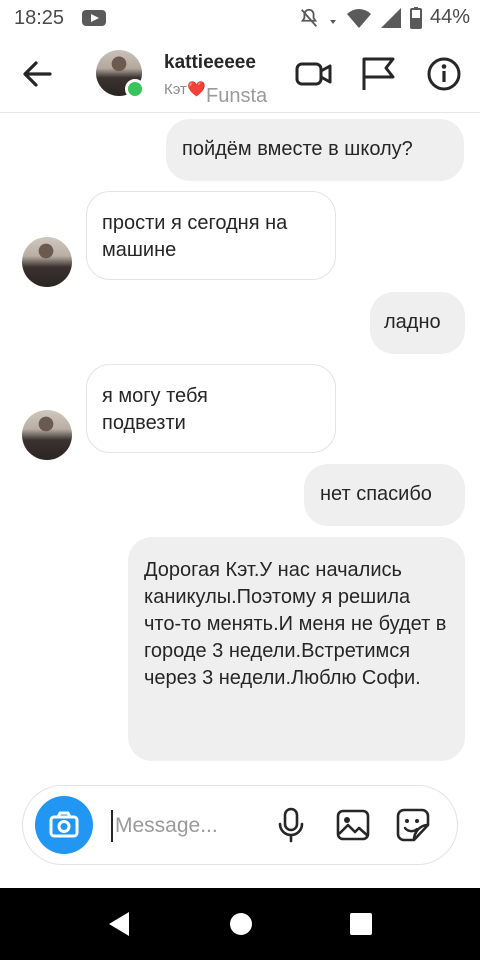 This screenshot has height=960, width=480. I want to click on camera-button, so click(64, 825).